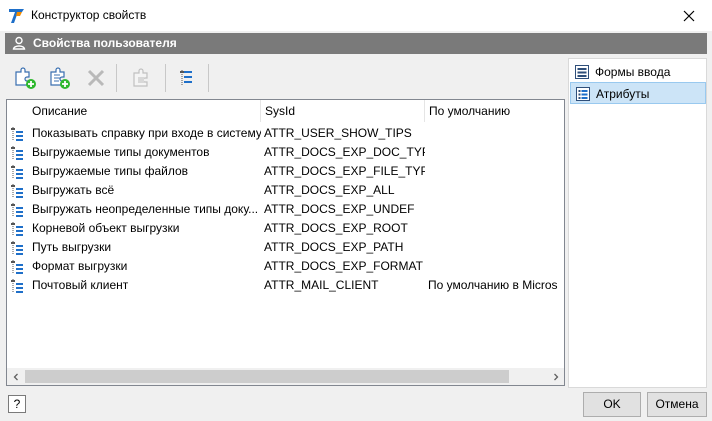  I want to click on chevron-right-icon, so click(555, 376).